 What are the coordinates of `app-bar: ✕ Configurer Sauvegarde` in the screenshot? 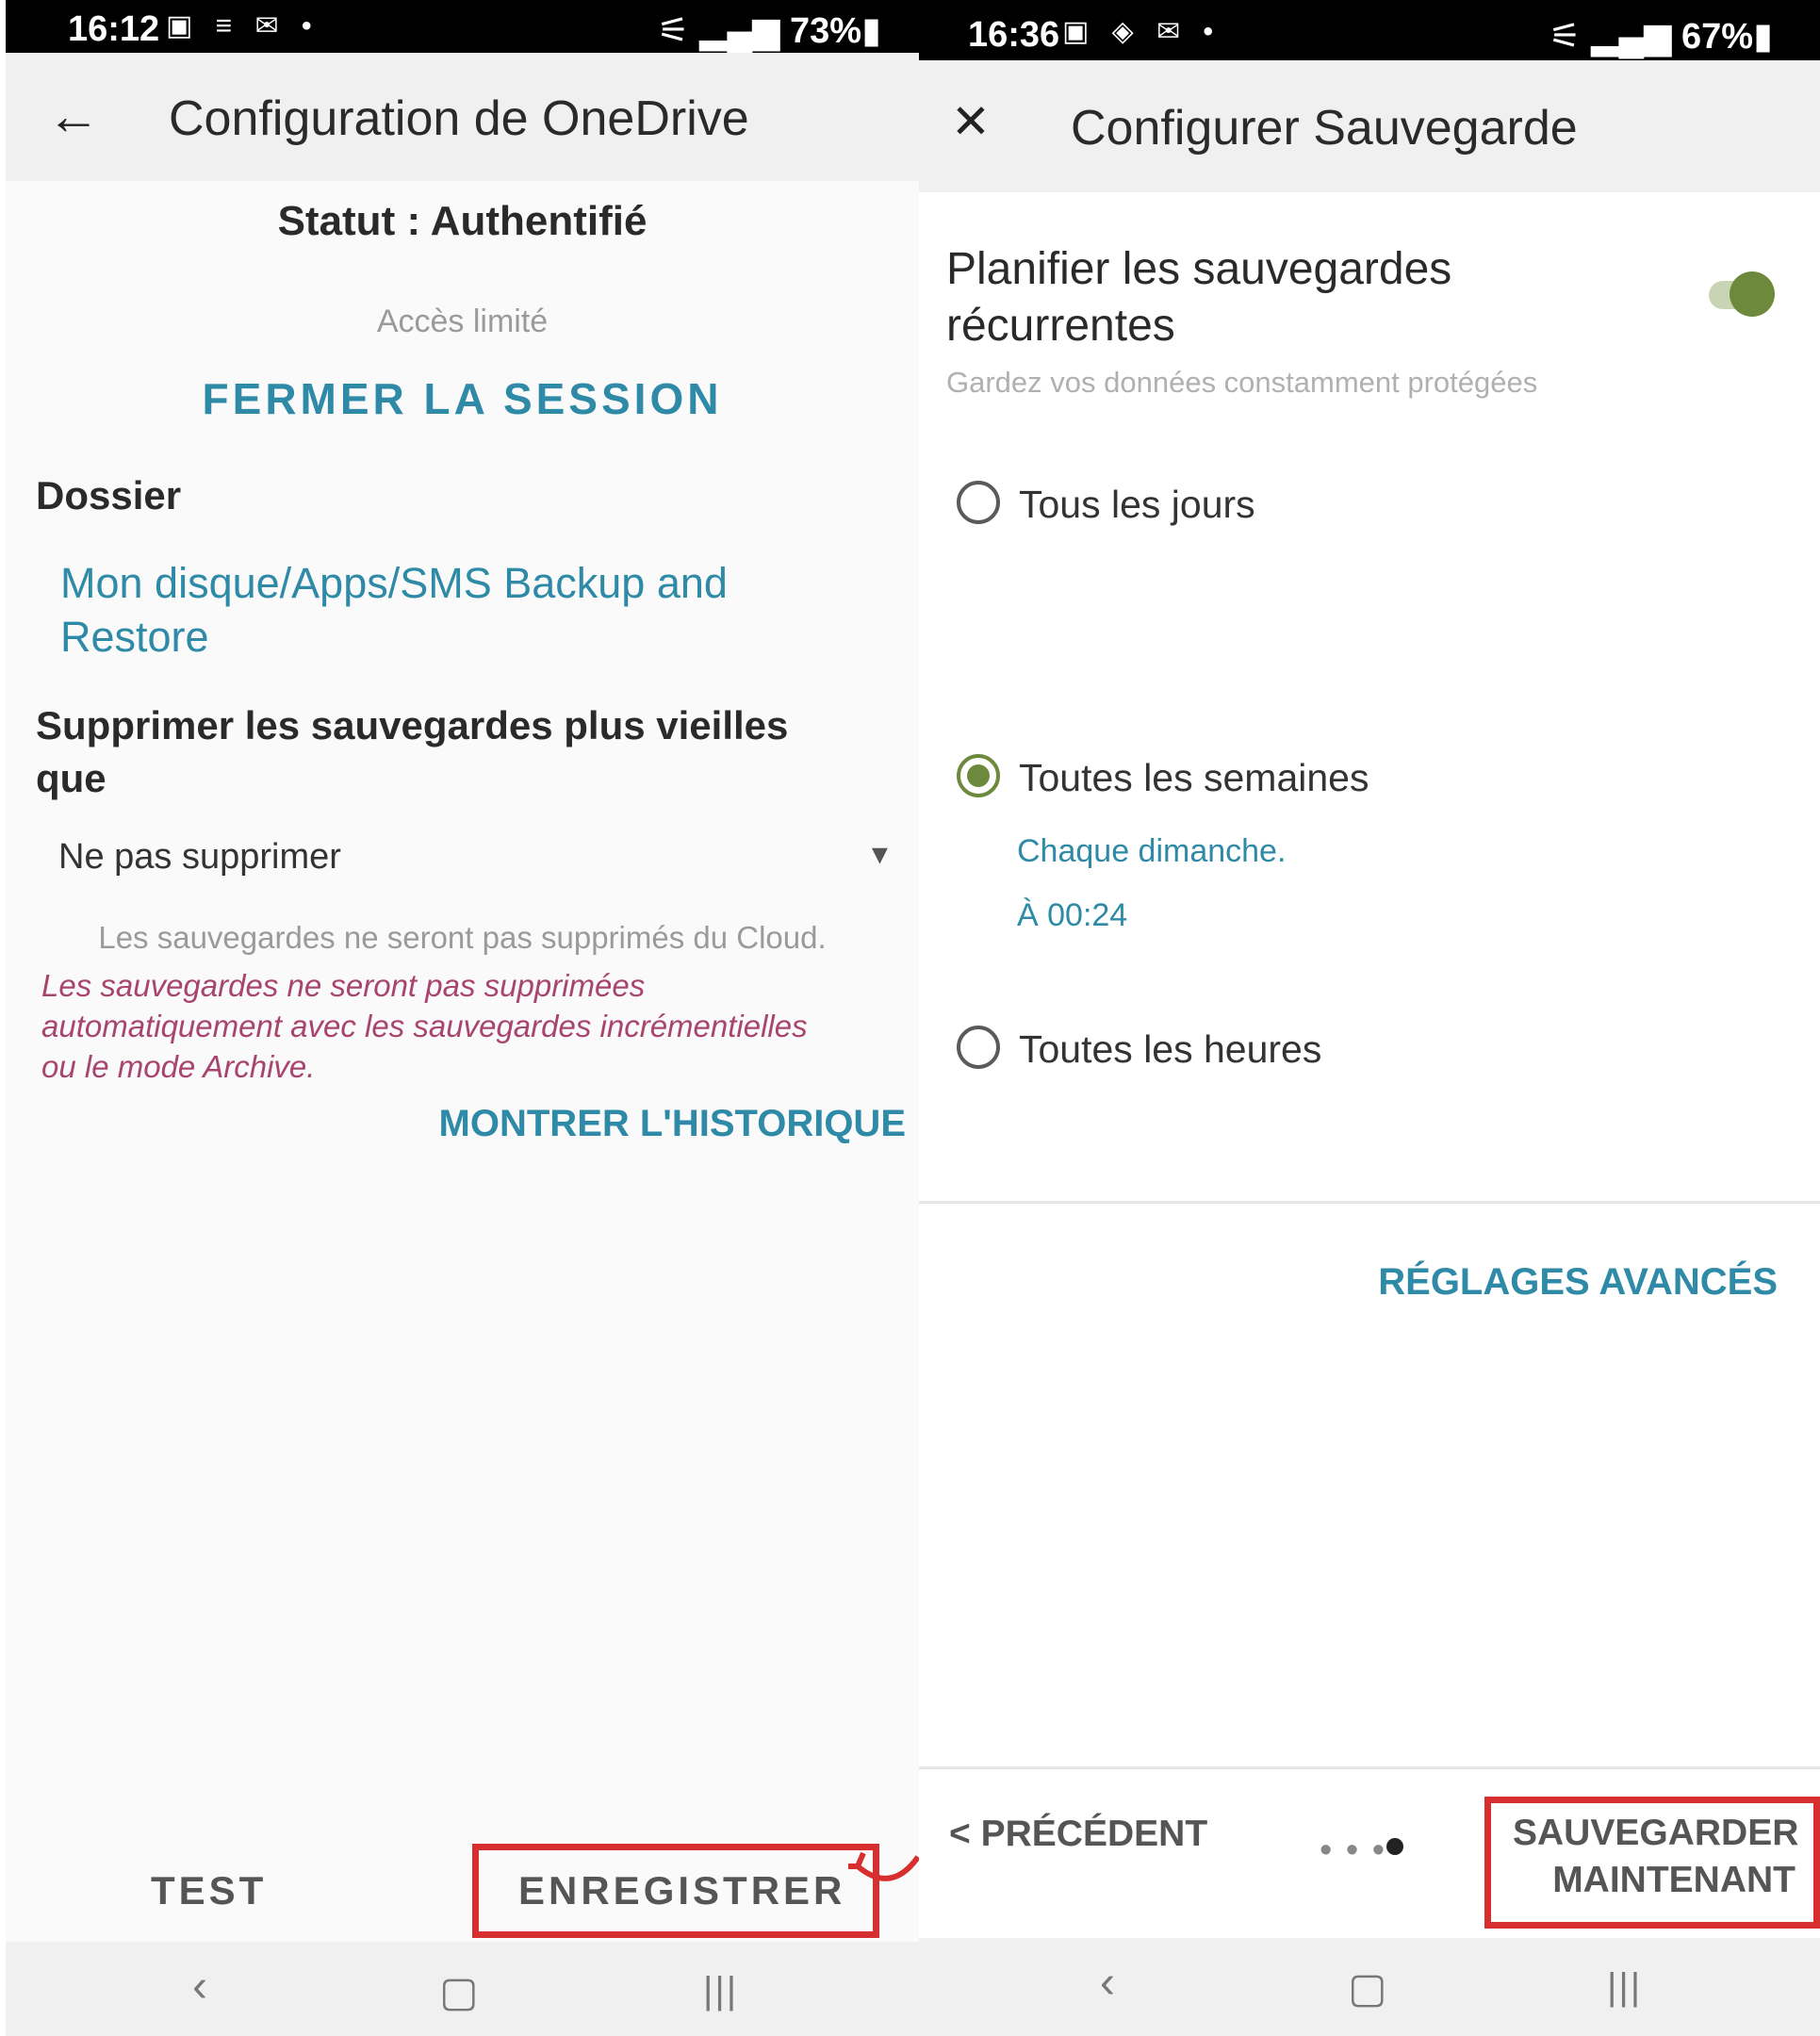 It's located at (1369, 126).